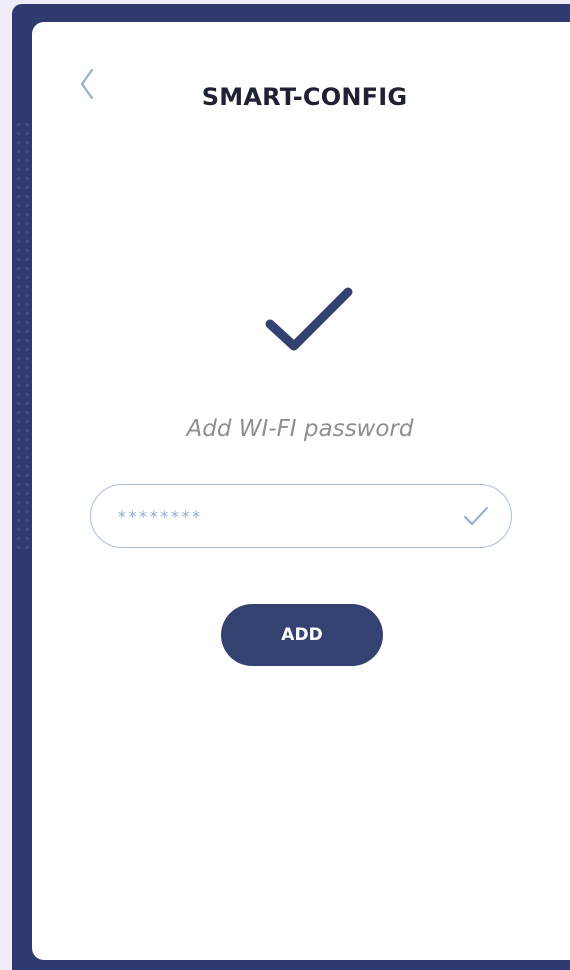 The height and width of the screenshot is (970, 570). I want to click on dot-pattern, so click(23, 335).